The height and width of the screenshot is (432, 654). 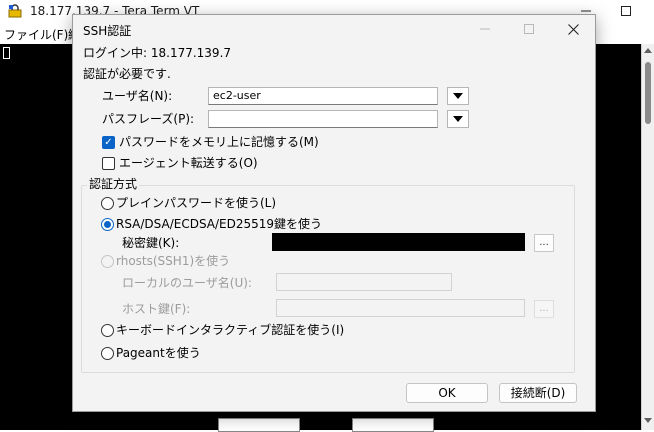 I want to click on rhosts-label: rhosts(SSH1)を使う, so click(x=173, y=261).